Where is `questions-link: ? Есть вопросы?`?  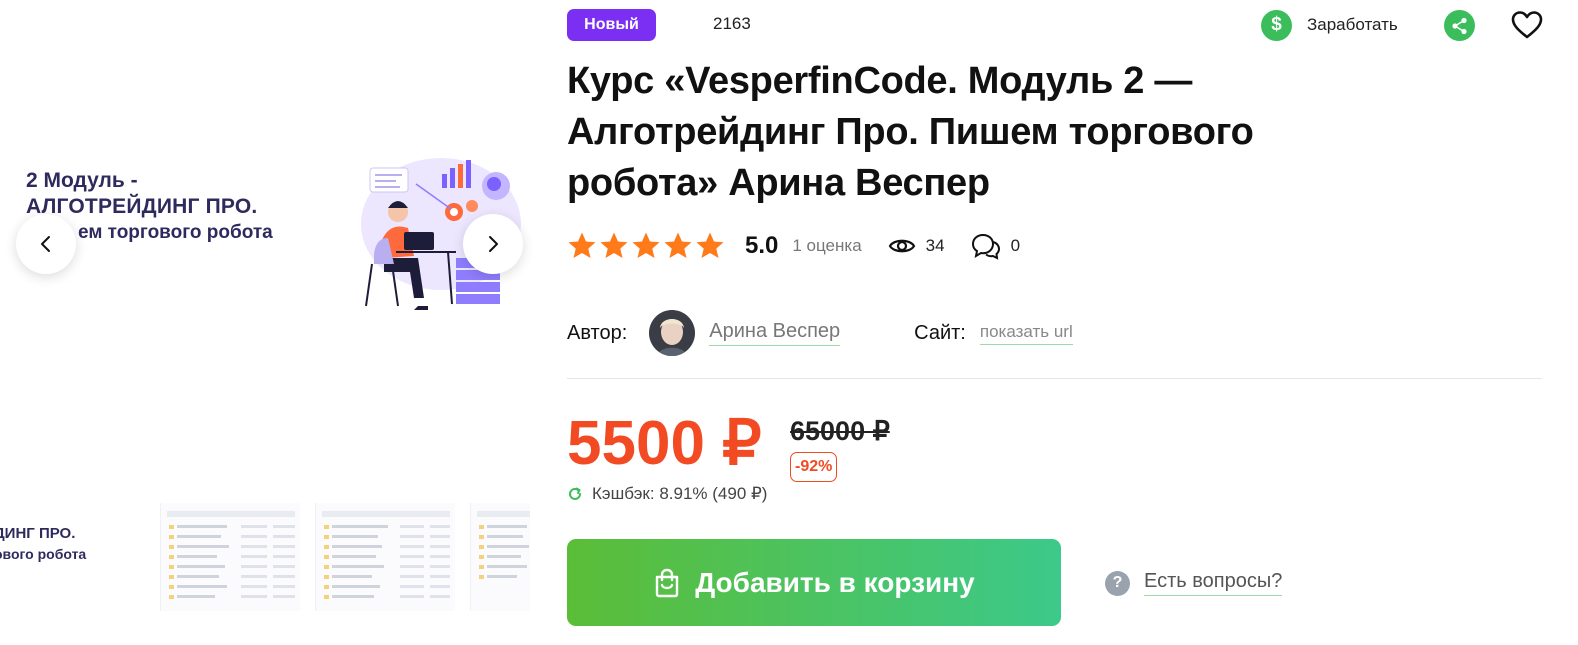 questions-link: ? Есть вопросы? is located at coordinates (1194, 583).